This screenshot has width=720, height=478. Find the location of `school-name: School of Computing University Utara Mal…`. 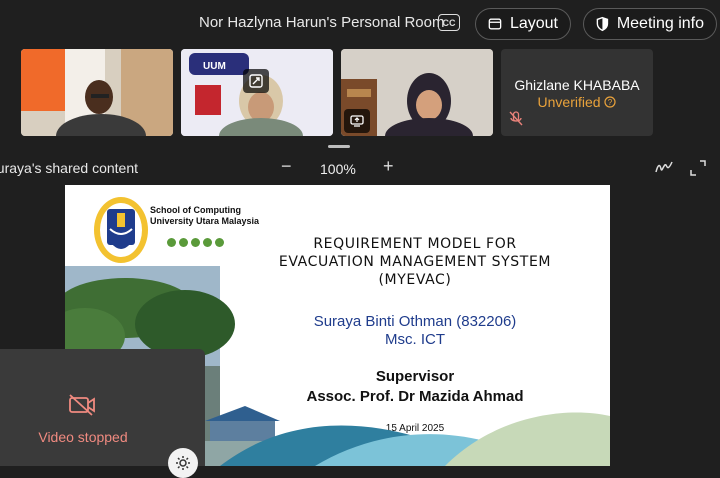

school-name: School of Computing University Utara Mal… is located at coordinates (205, 215).